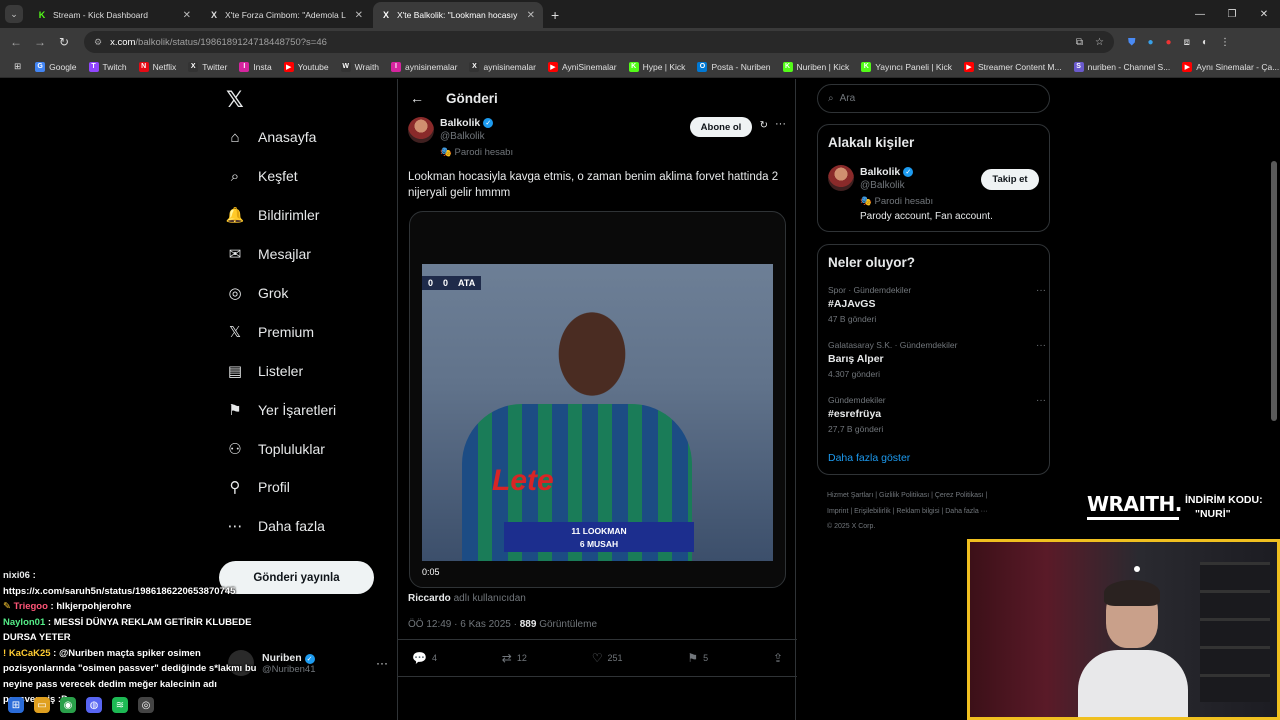  I want to click on verified-badge-icon: ✓, so click(488, 123).